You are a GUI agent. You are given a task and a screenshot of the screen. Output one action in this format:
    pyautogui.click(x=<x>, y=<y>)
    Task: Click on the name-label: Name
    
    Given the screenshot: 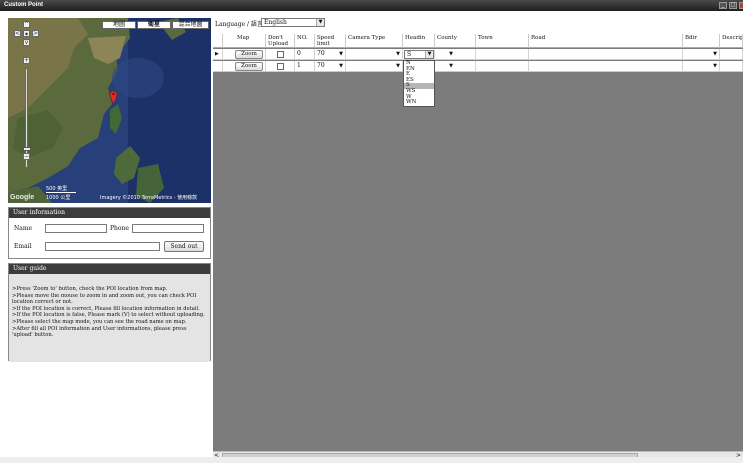 What is the action you would take?
    pyautogui.click(x=23, y=228)
    